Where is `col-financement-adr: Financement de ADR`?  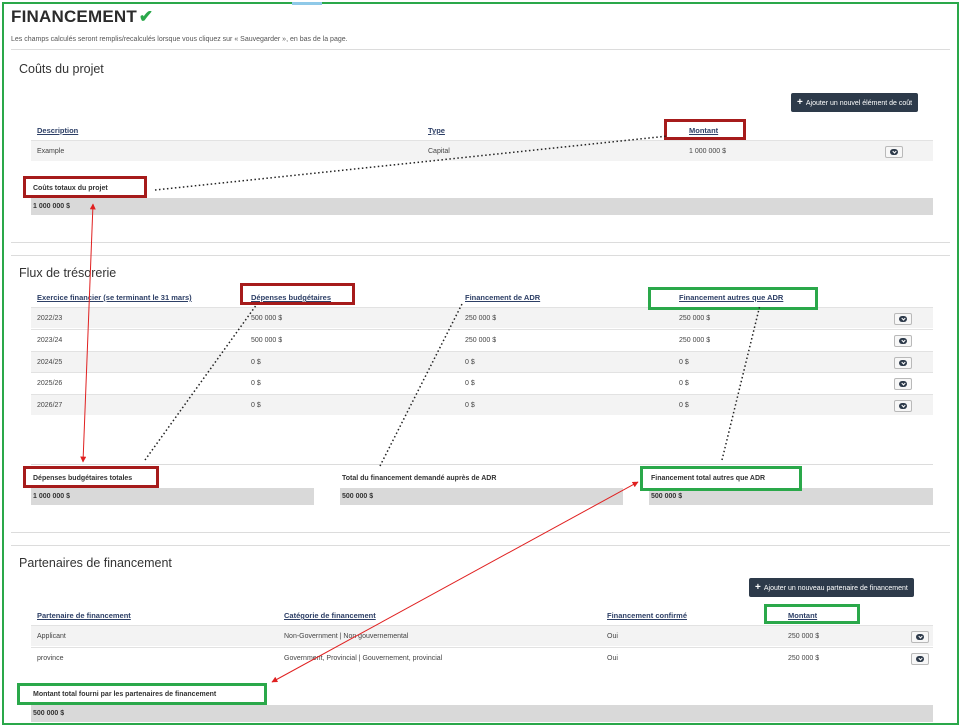
col-financement-adr: Financement de ADR is located at coordinates (502, 297).